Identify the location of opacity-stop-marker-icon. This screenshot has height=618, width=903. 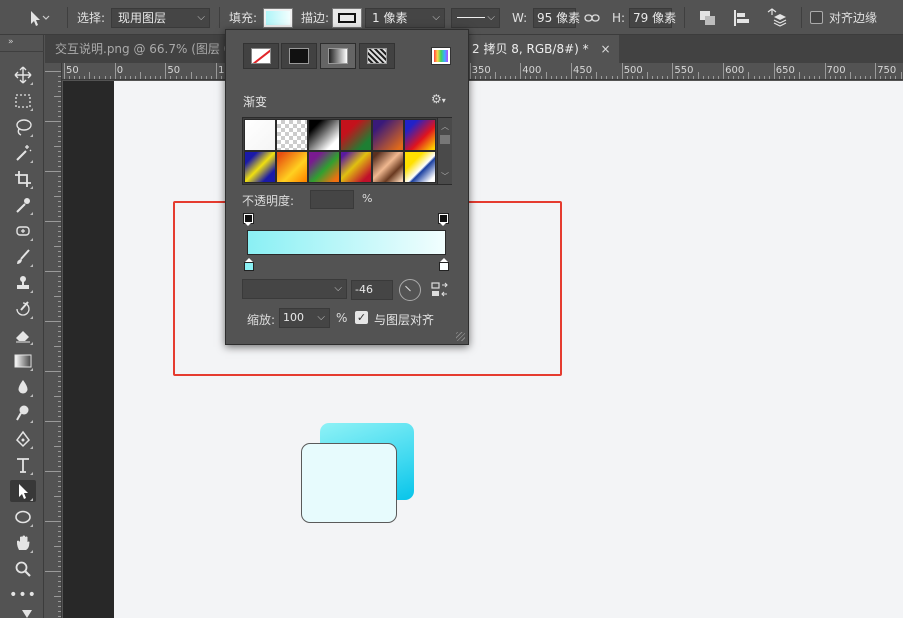
(248, 218).